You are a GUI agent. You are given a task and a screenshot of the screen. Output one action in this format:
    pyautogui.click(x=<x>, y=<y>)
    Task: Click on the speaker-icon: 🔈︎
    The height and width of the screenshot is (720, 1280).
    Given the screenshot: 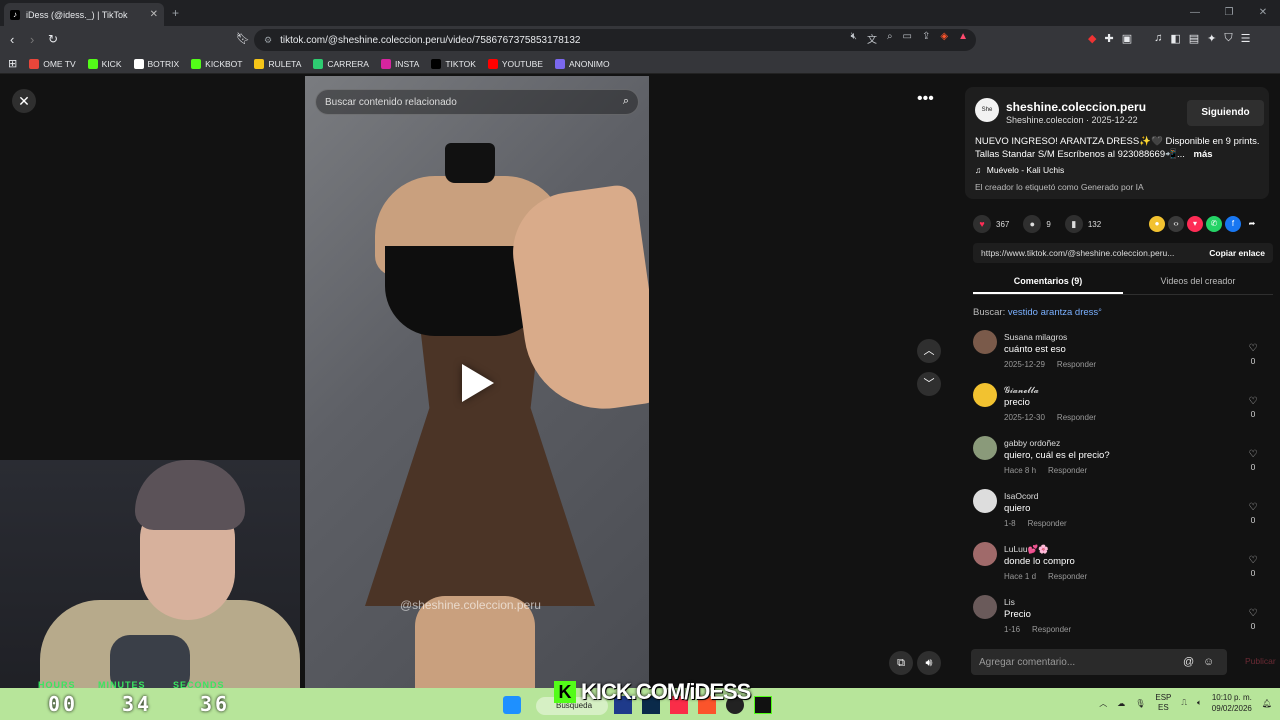 What is the action you would take?
    pyautogui.click(x=1199, y=703)
    